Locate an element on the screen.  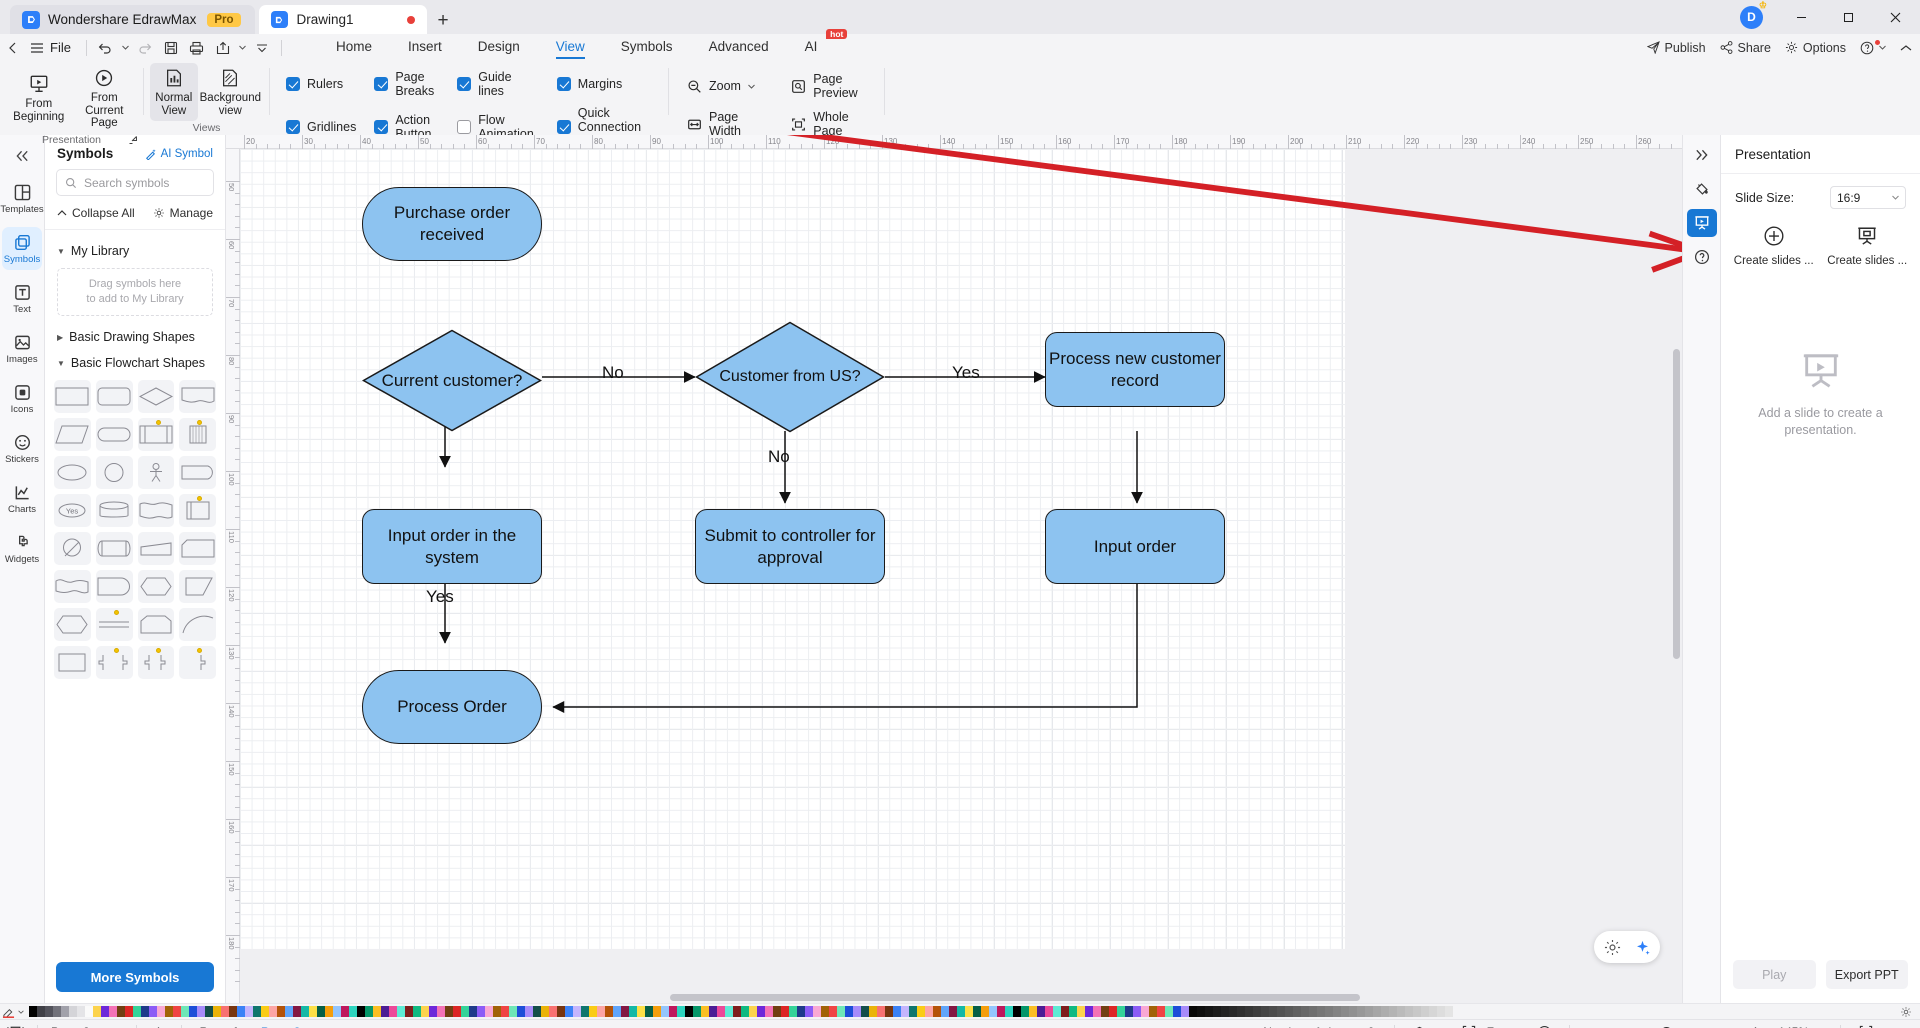
adjust-handle-dot is located at coordinates (158, 422).